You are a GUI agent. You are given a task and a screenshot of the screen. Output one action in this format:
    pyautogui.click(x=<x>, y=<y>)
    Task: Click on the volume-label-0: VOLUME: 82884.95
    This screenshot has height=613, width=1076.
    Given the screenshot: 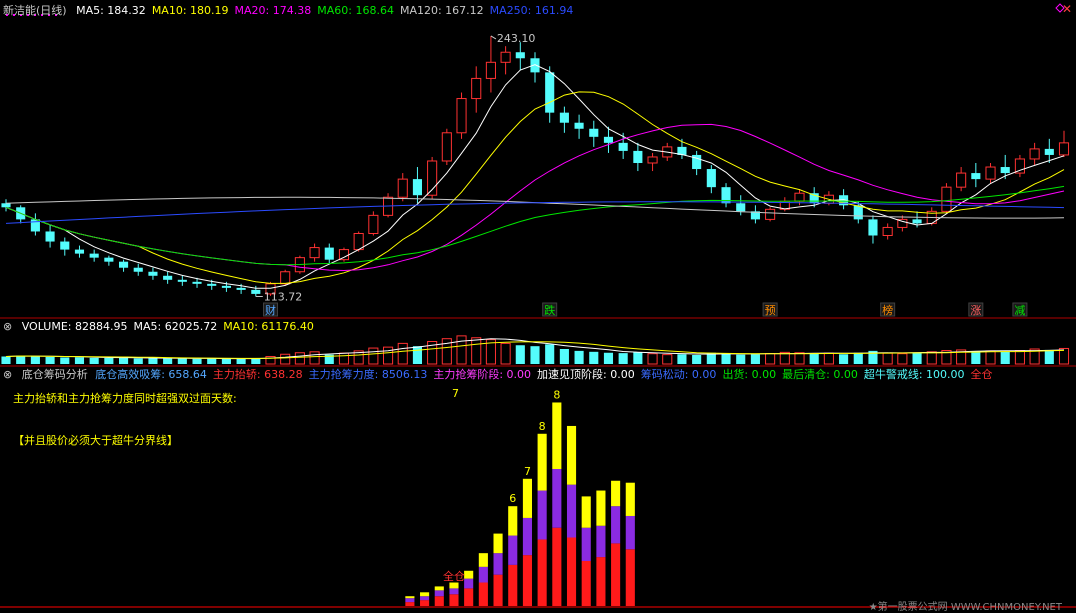 What is the action you would take?
    pyautogui.click(x=74, y=326)
    